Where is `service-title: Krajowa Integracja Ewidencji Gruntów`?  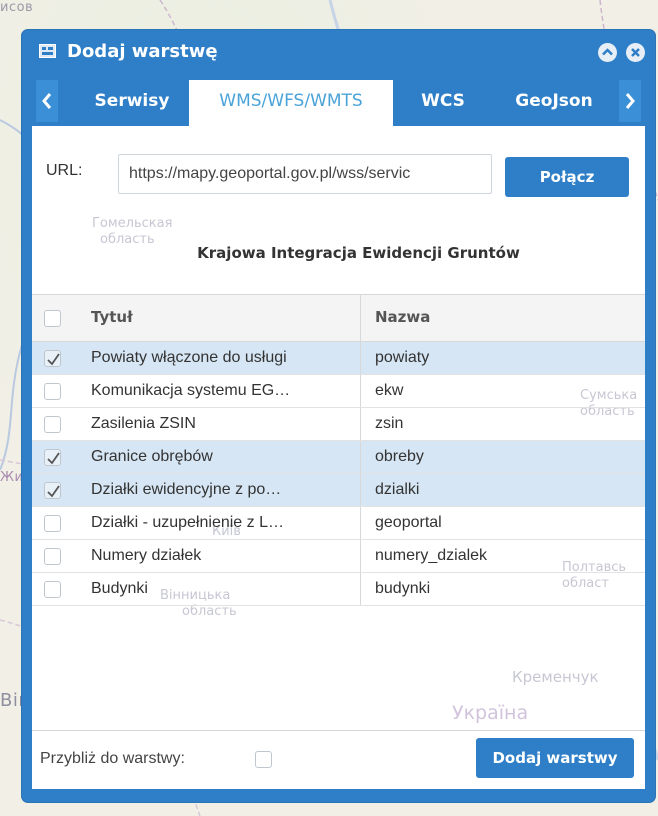 service-title: Krajowa Integracja Ewidencji Gruntów is located at coordinates (358, 253).